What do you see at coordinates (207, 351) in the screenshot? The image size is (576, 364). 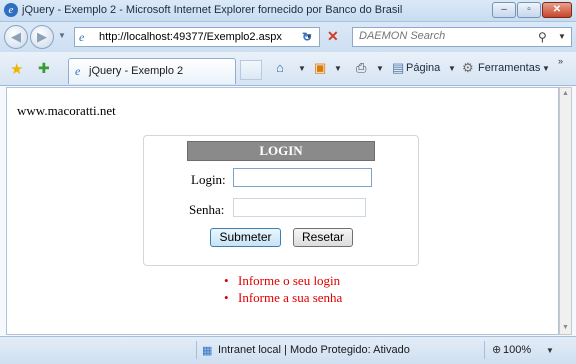 I see `intranet-zone-icon: ▦` at bounding box center [207, 351].